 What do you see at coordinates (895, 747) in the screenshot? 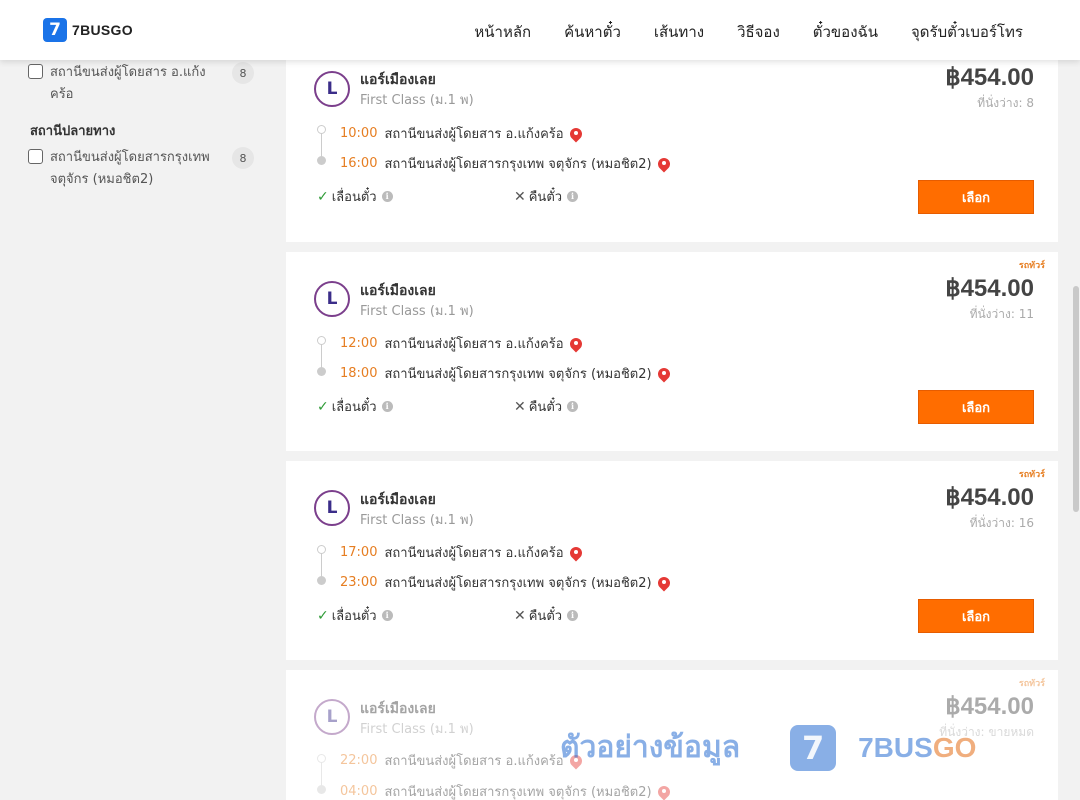
I see `watermark-brand-part1: 7BUS` at bounding box center [895, 747].